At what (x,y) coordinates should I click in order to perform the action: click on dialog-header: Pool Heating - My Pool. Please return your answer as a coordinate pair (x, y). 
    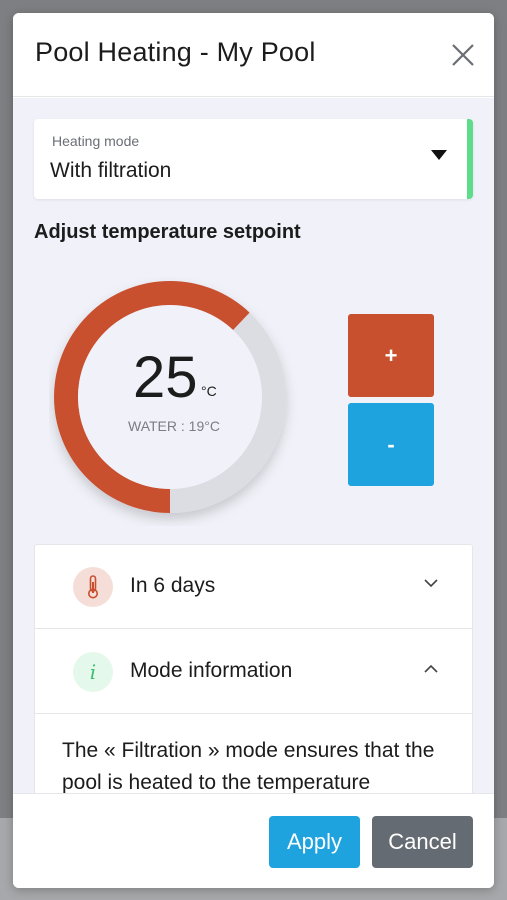
    Looking at the image, I should click on (253, 55).